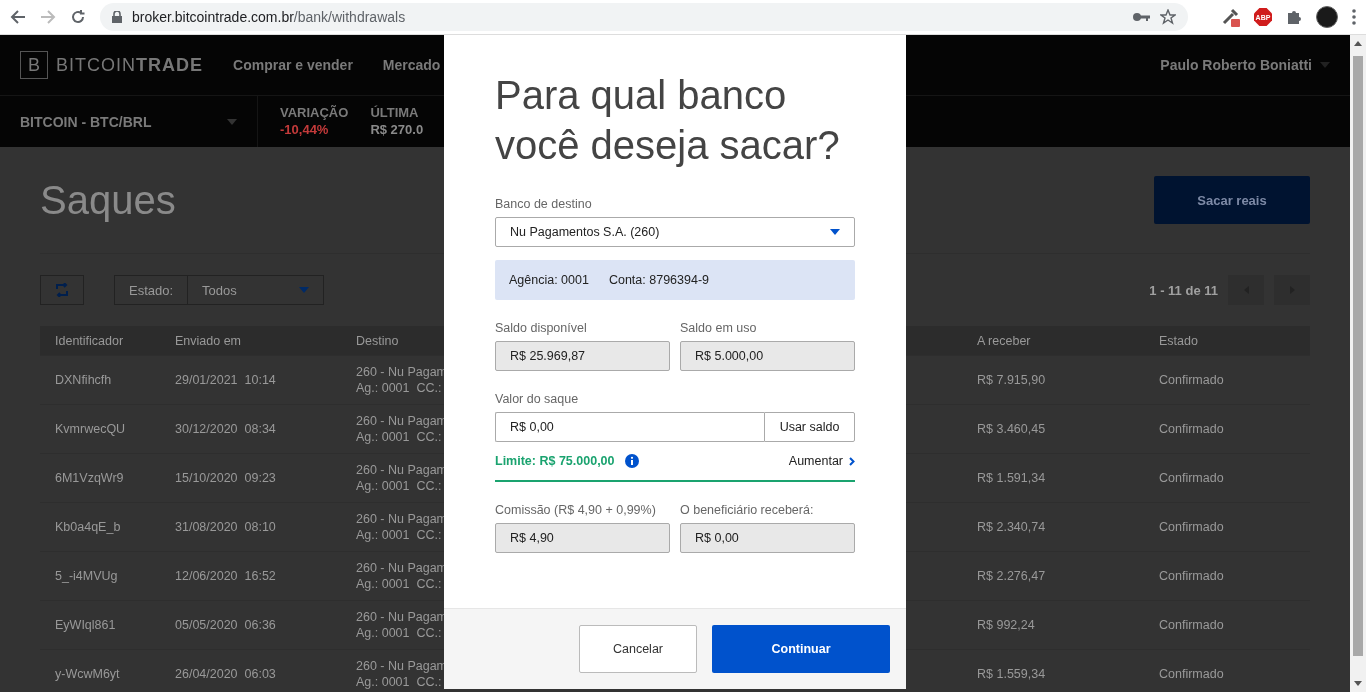 The width and height of the screenshot is (1366, 692). Describe the element at coordinates (767, 538) in the screenshot. I see `readonly-field: R$ 0,00` at that location.